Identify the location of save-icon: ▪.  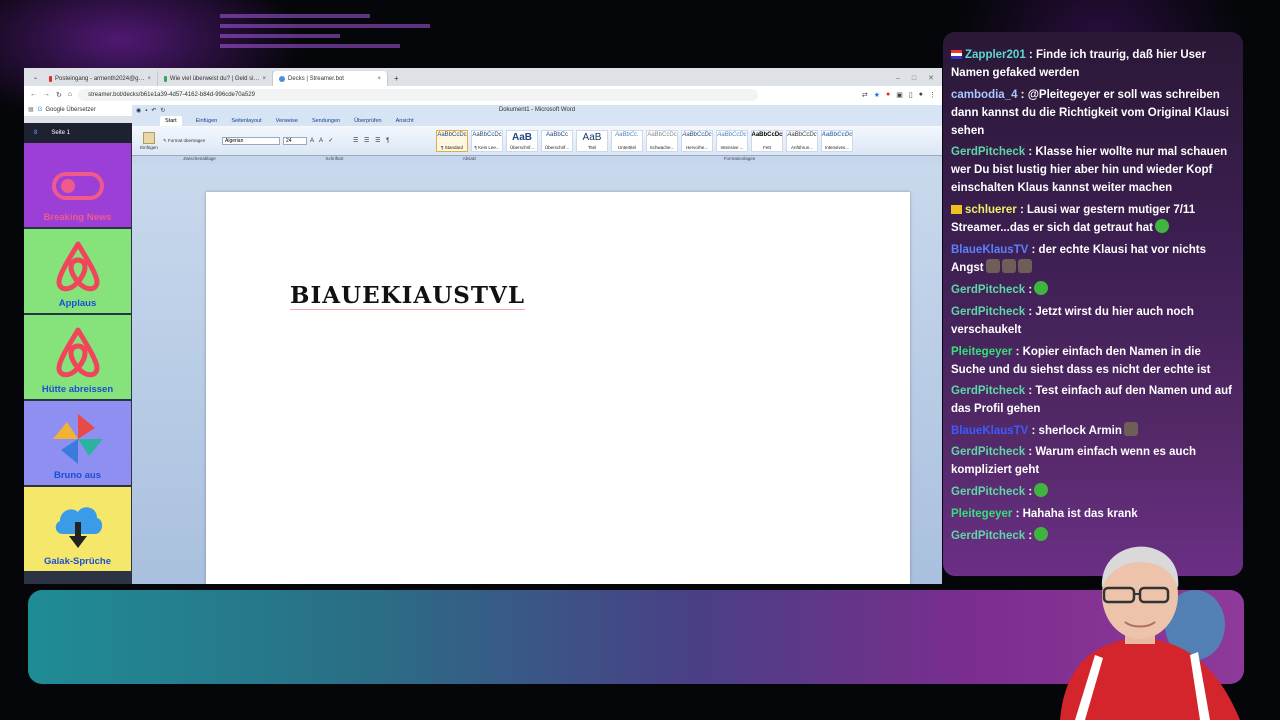
(146, 111).